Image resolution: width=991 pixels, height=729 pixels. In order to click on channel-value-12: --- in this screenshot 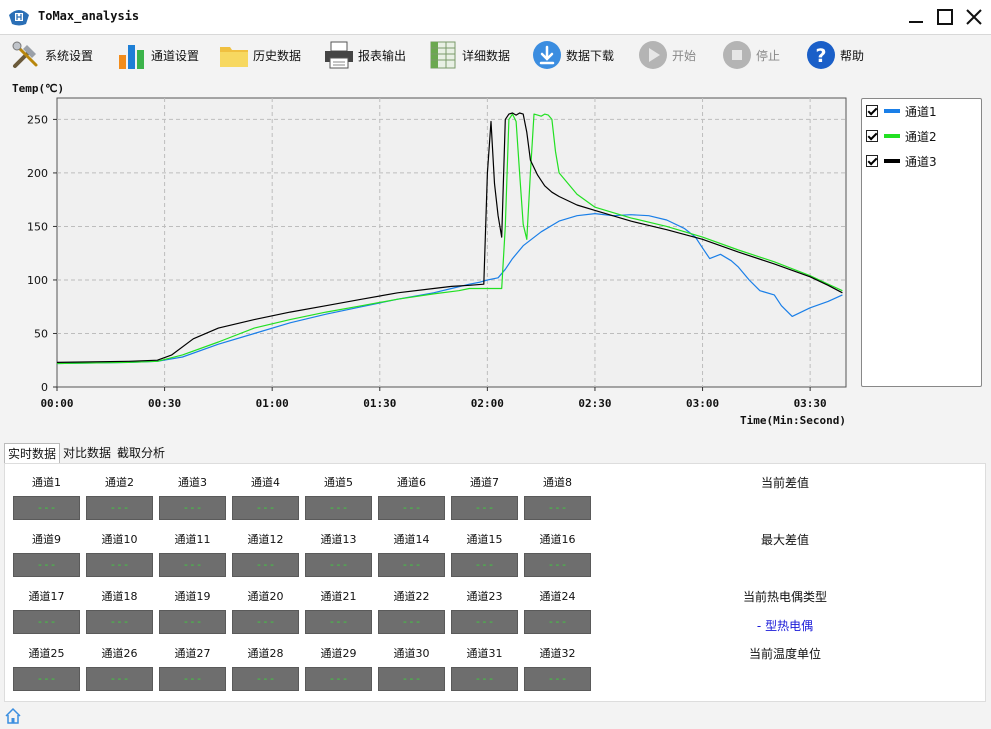, I will do `click(265, 565)`.